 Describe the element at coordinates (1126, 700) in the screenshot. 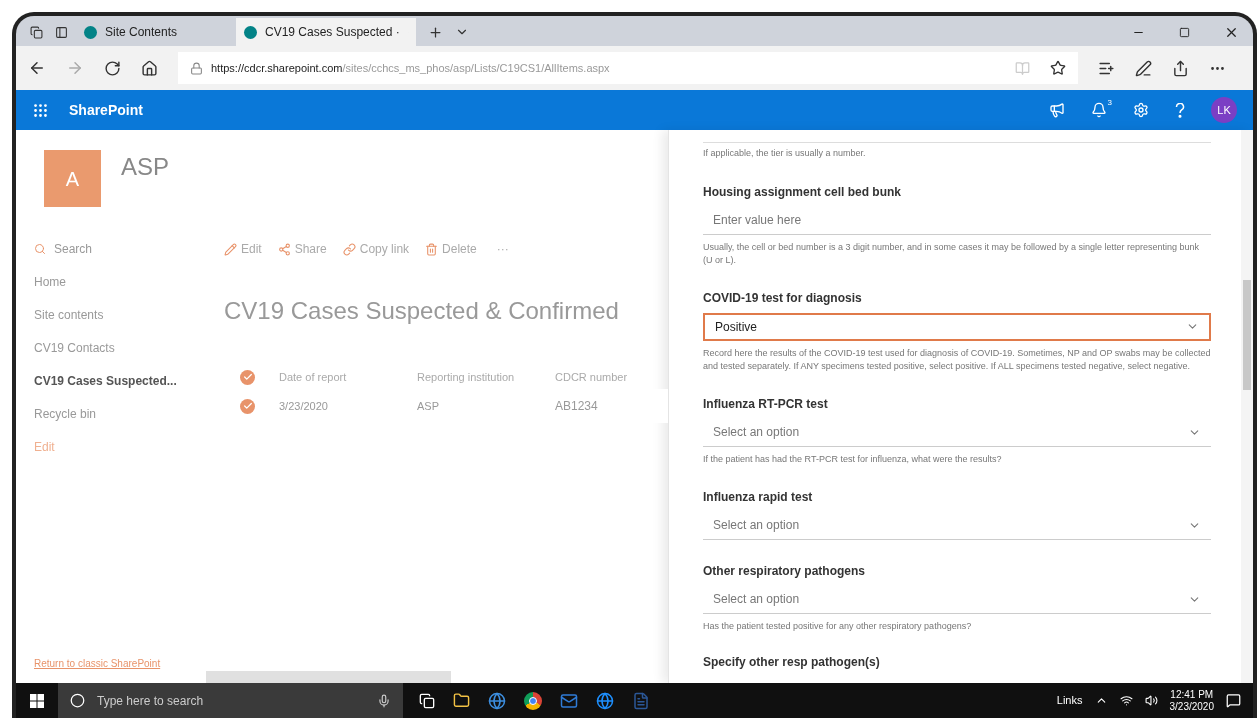

I see `network-icon` at that location.